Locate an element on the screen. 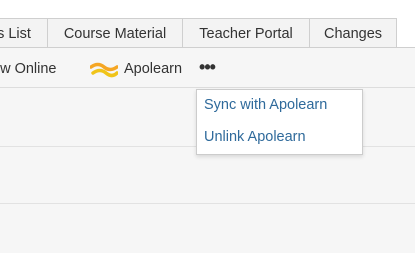 This screenshot has width=415, height=253. tab-course-material: Course Material is located at coordinates (115, 33).